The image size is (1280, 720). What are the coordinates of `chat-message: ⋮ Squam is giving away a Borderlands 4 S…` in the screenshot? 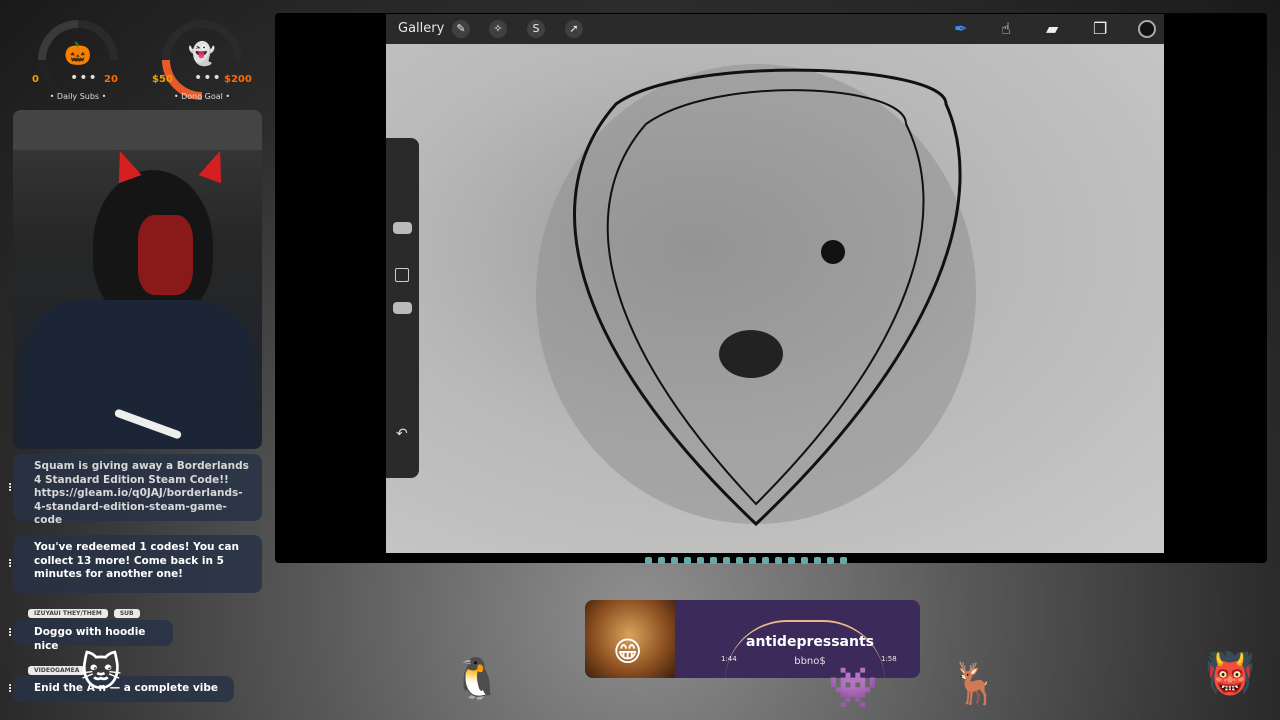 It's located at (133, 490).